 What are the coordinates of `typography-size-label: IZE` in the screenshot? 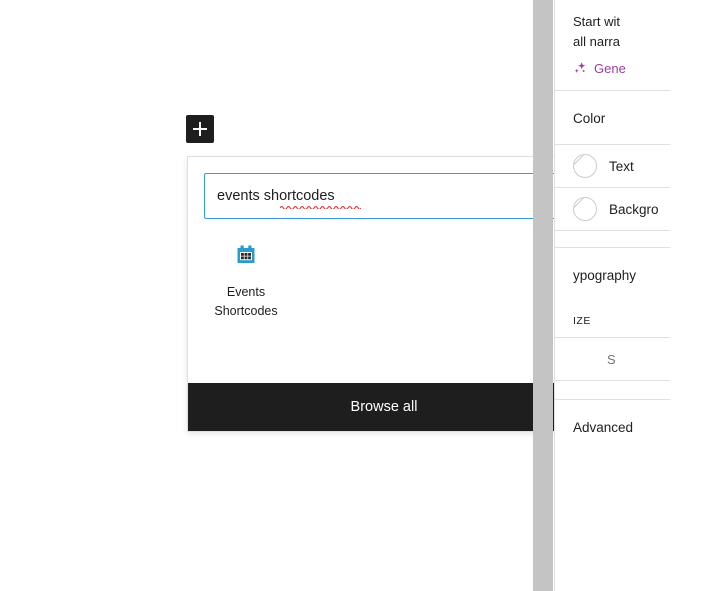 It's located at (582, 321).